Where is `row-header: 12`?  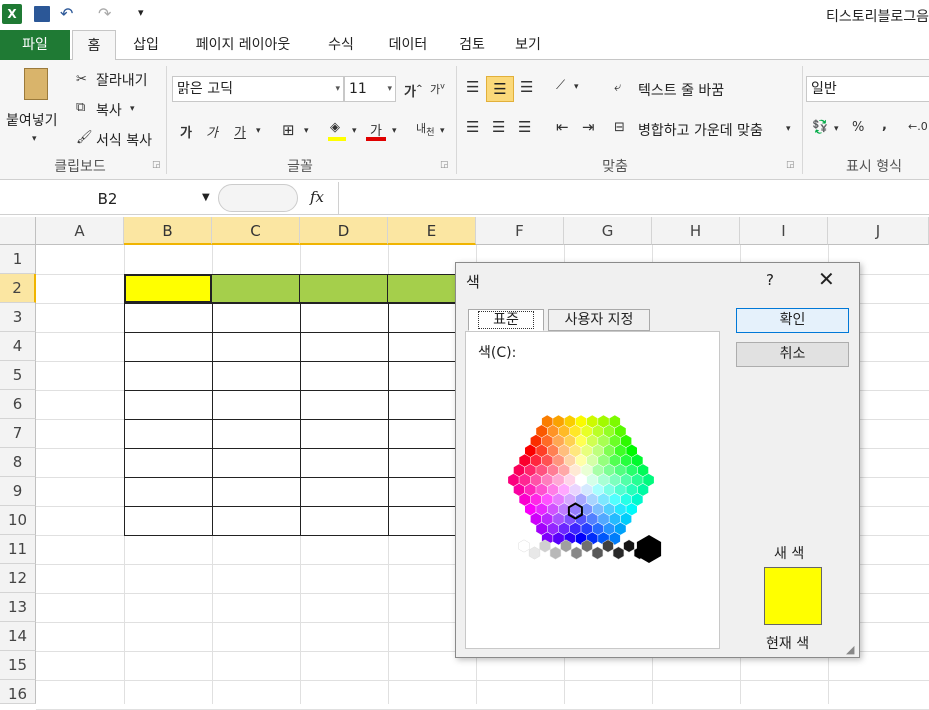 row-header: 12 is located at coordinates (18, 578).